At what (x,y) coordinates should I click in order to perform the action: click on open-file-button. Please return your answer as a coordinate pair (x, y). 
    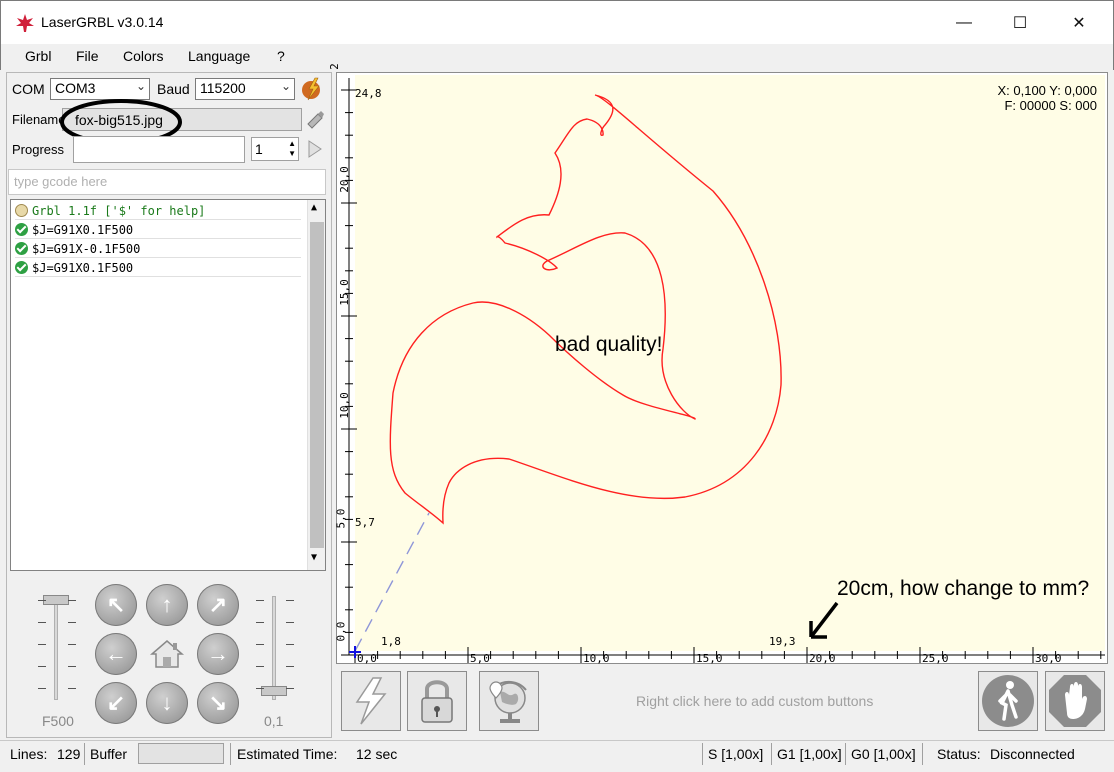
    Looking at the image, I should click on (315, 119).